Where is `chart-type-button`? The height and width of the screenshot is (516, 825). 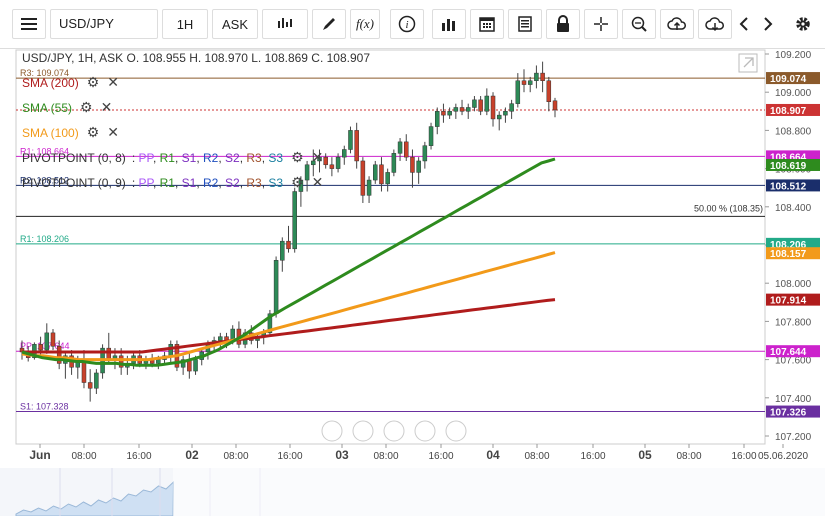 chart-type-button is located at coordinates (285, 24).